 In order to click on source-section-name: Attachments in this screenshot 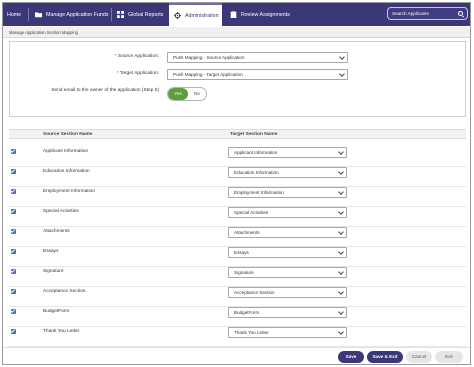, I will do `click(56, 231)`.